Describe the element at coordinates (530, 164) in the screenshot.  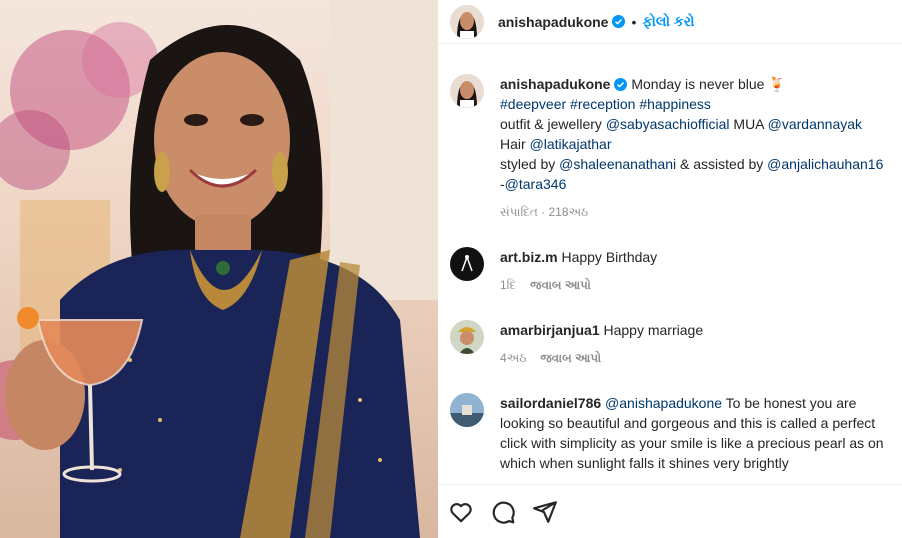
I see `caption-line5-prefix: styled by` at that location.